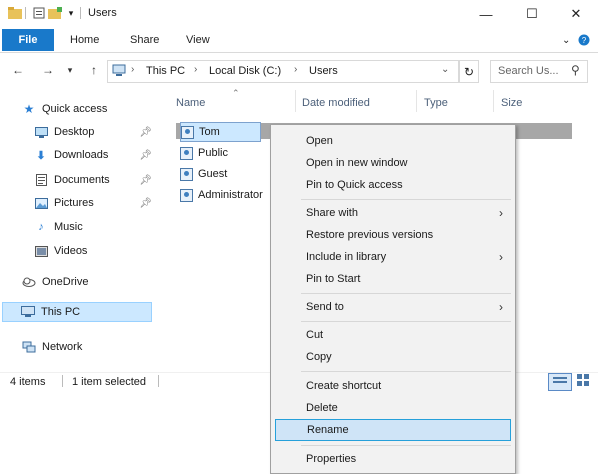 The height and width of the screenshot is (474, 598). I want to click on menu-item-pin-start: Pin to Start, so click(393, 279).